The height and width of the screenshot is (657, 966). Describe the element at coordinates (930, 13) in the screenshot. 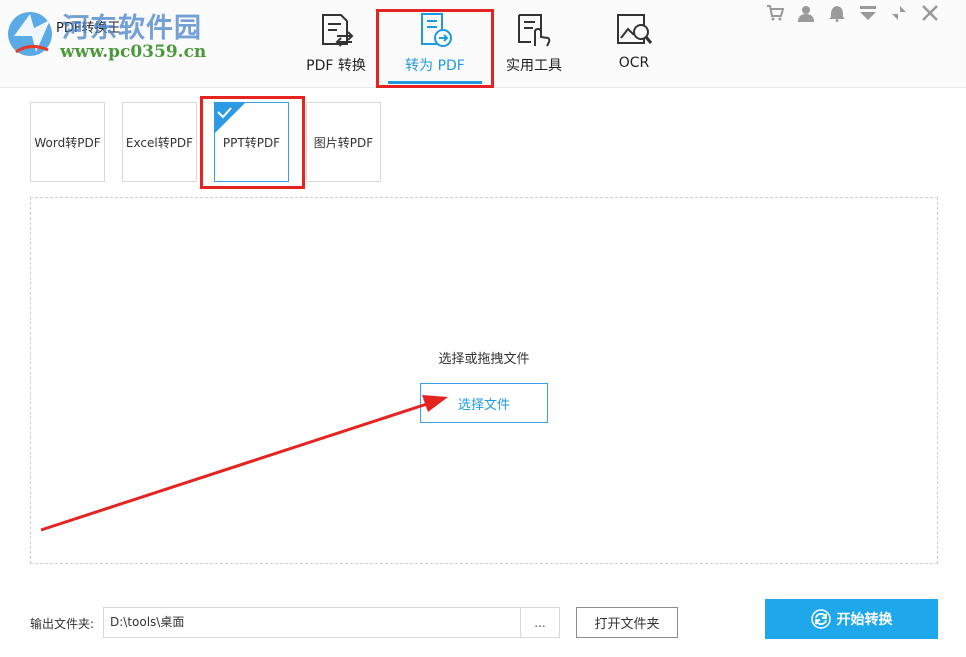

I see `close-icon` at that location.